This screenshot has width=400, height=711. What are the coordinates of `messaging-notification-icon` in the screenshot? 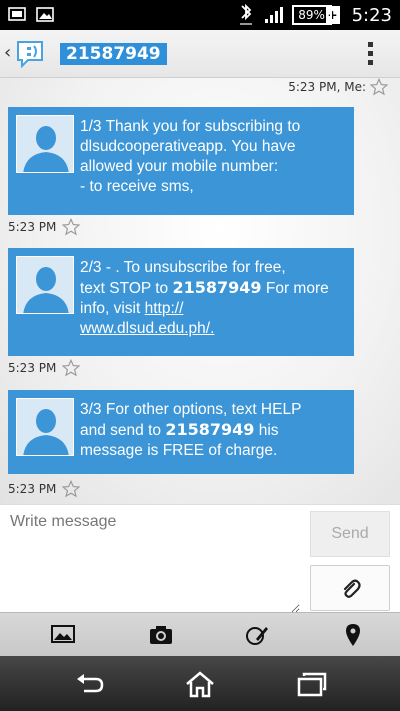 It's located at (17, 14).